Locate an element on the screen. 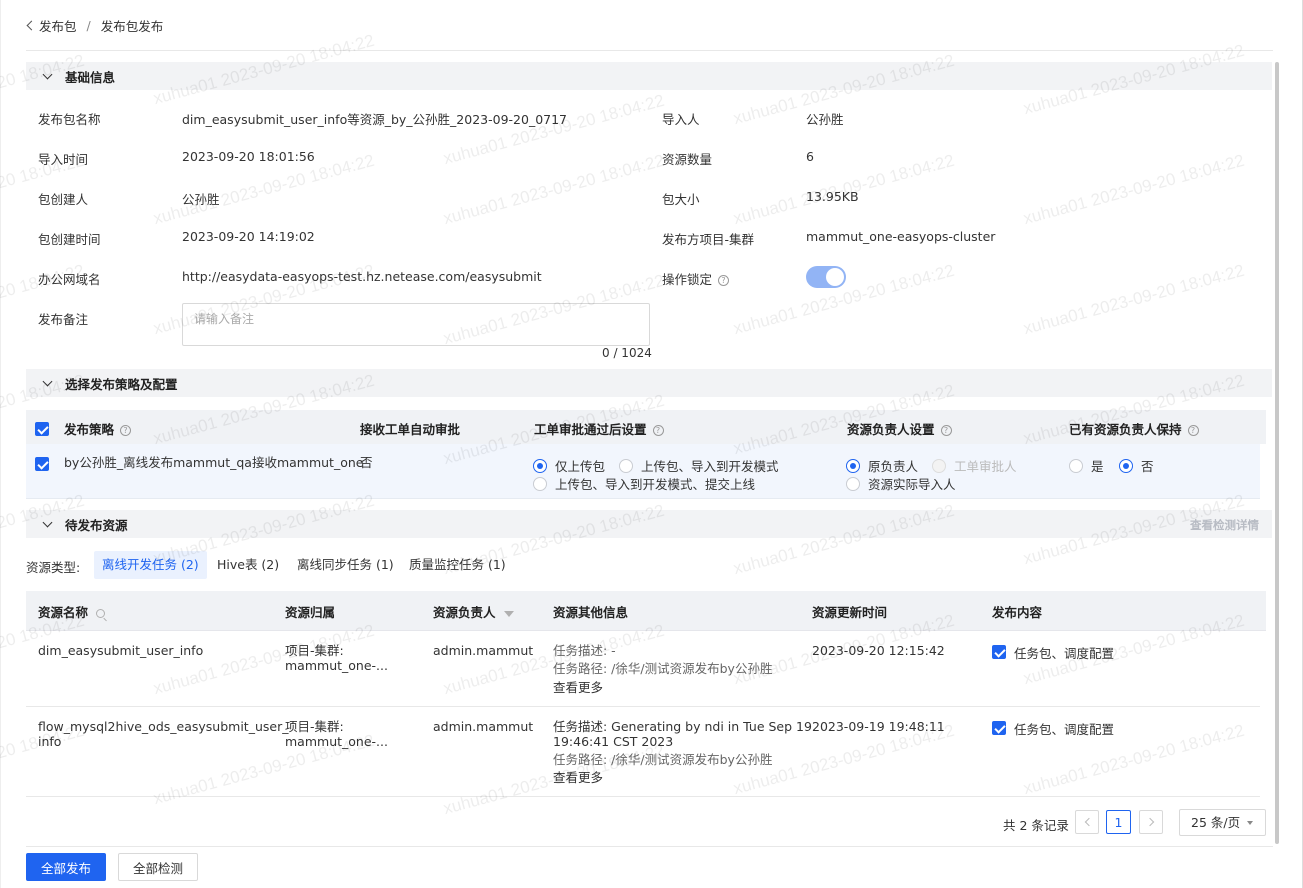 This screenshot has height=888, width=1303. creator-value: 公孙胜 is located at coordinates (201, 199).